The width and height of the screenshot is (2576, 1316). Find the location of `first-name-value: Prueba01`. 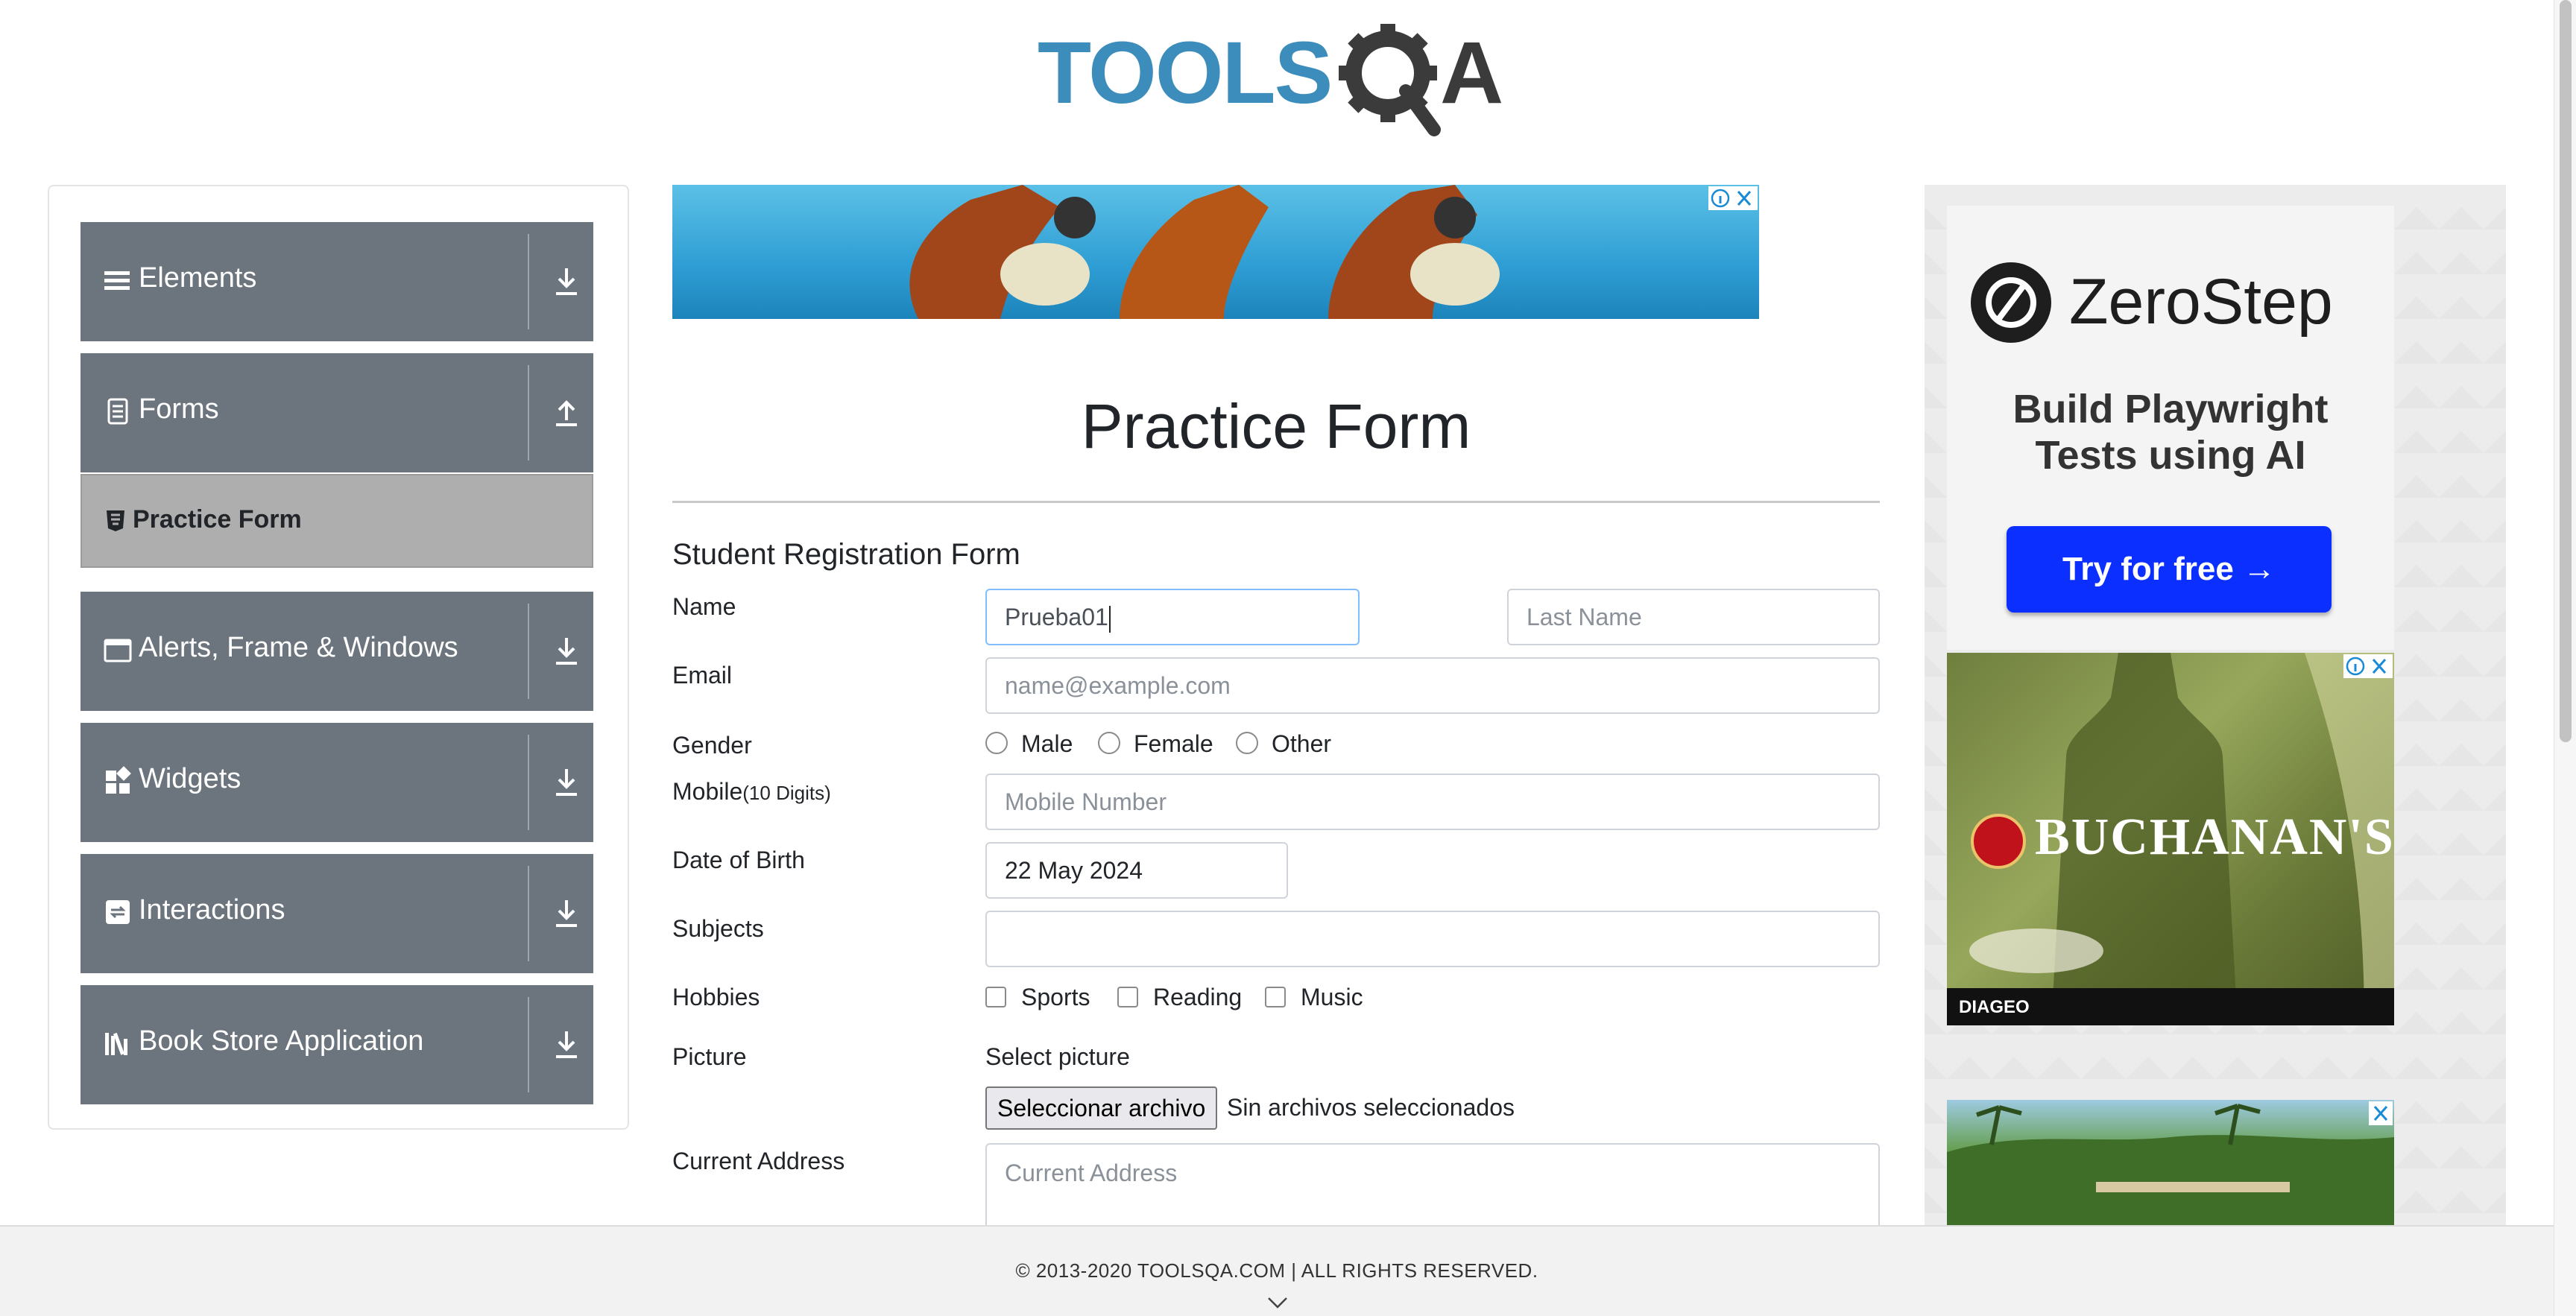

first-name-value: Prueba01 is located at coordinates (1056, 617).